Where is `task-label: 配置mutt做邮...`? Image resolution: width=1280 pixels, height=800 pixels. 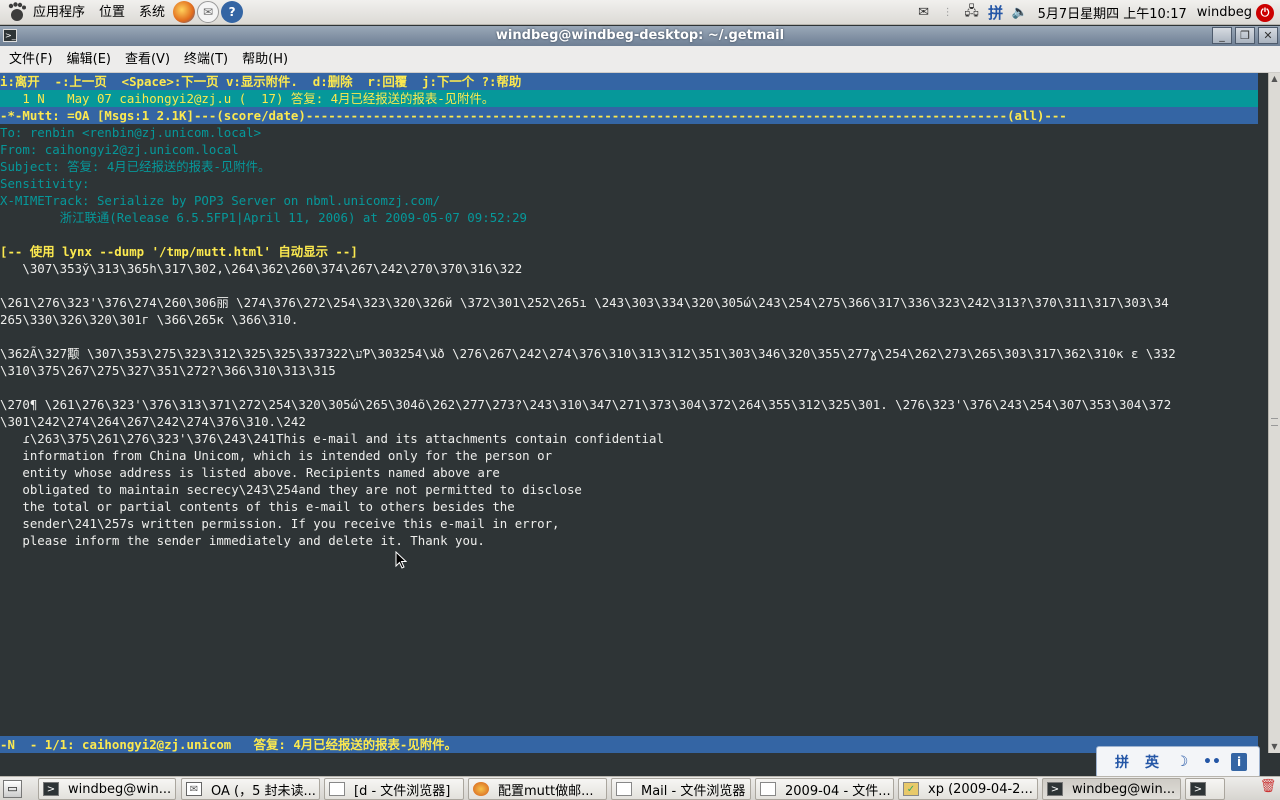
task-label: 配置mutt做邮... is located at coordinates (546, 791).